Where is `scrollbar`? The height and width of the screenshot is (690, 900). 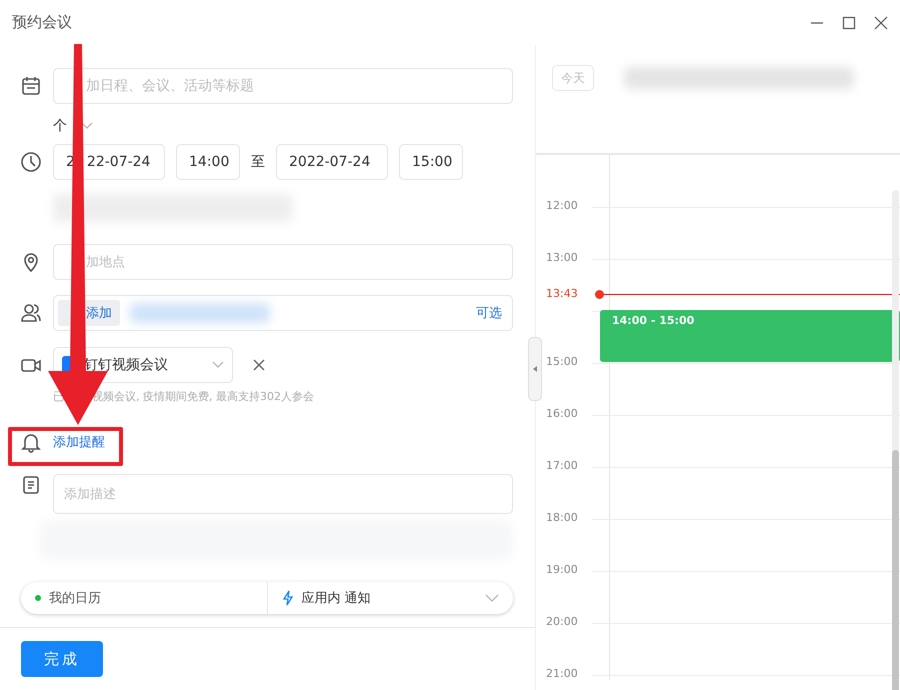
scrollbar is located at coordinates (895, 440).